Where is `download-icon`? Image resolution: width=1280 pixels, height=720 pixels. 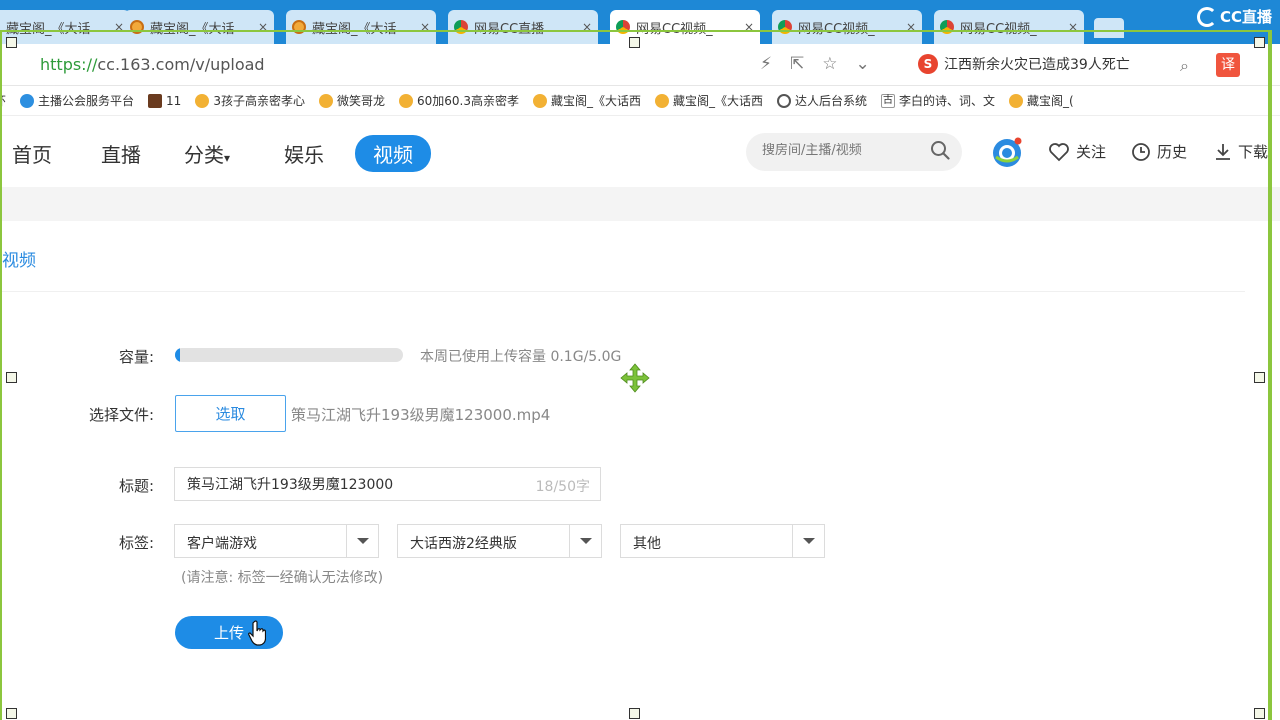
download-icon is located at coordinates (1223, 151).